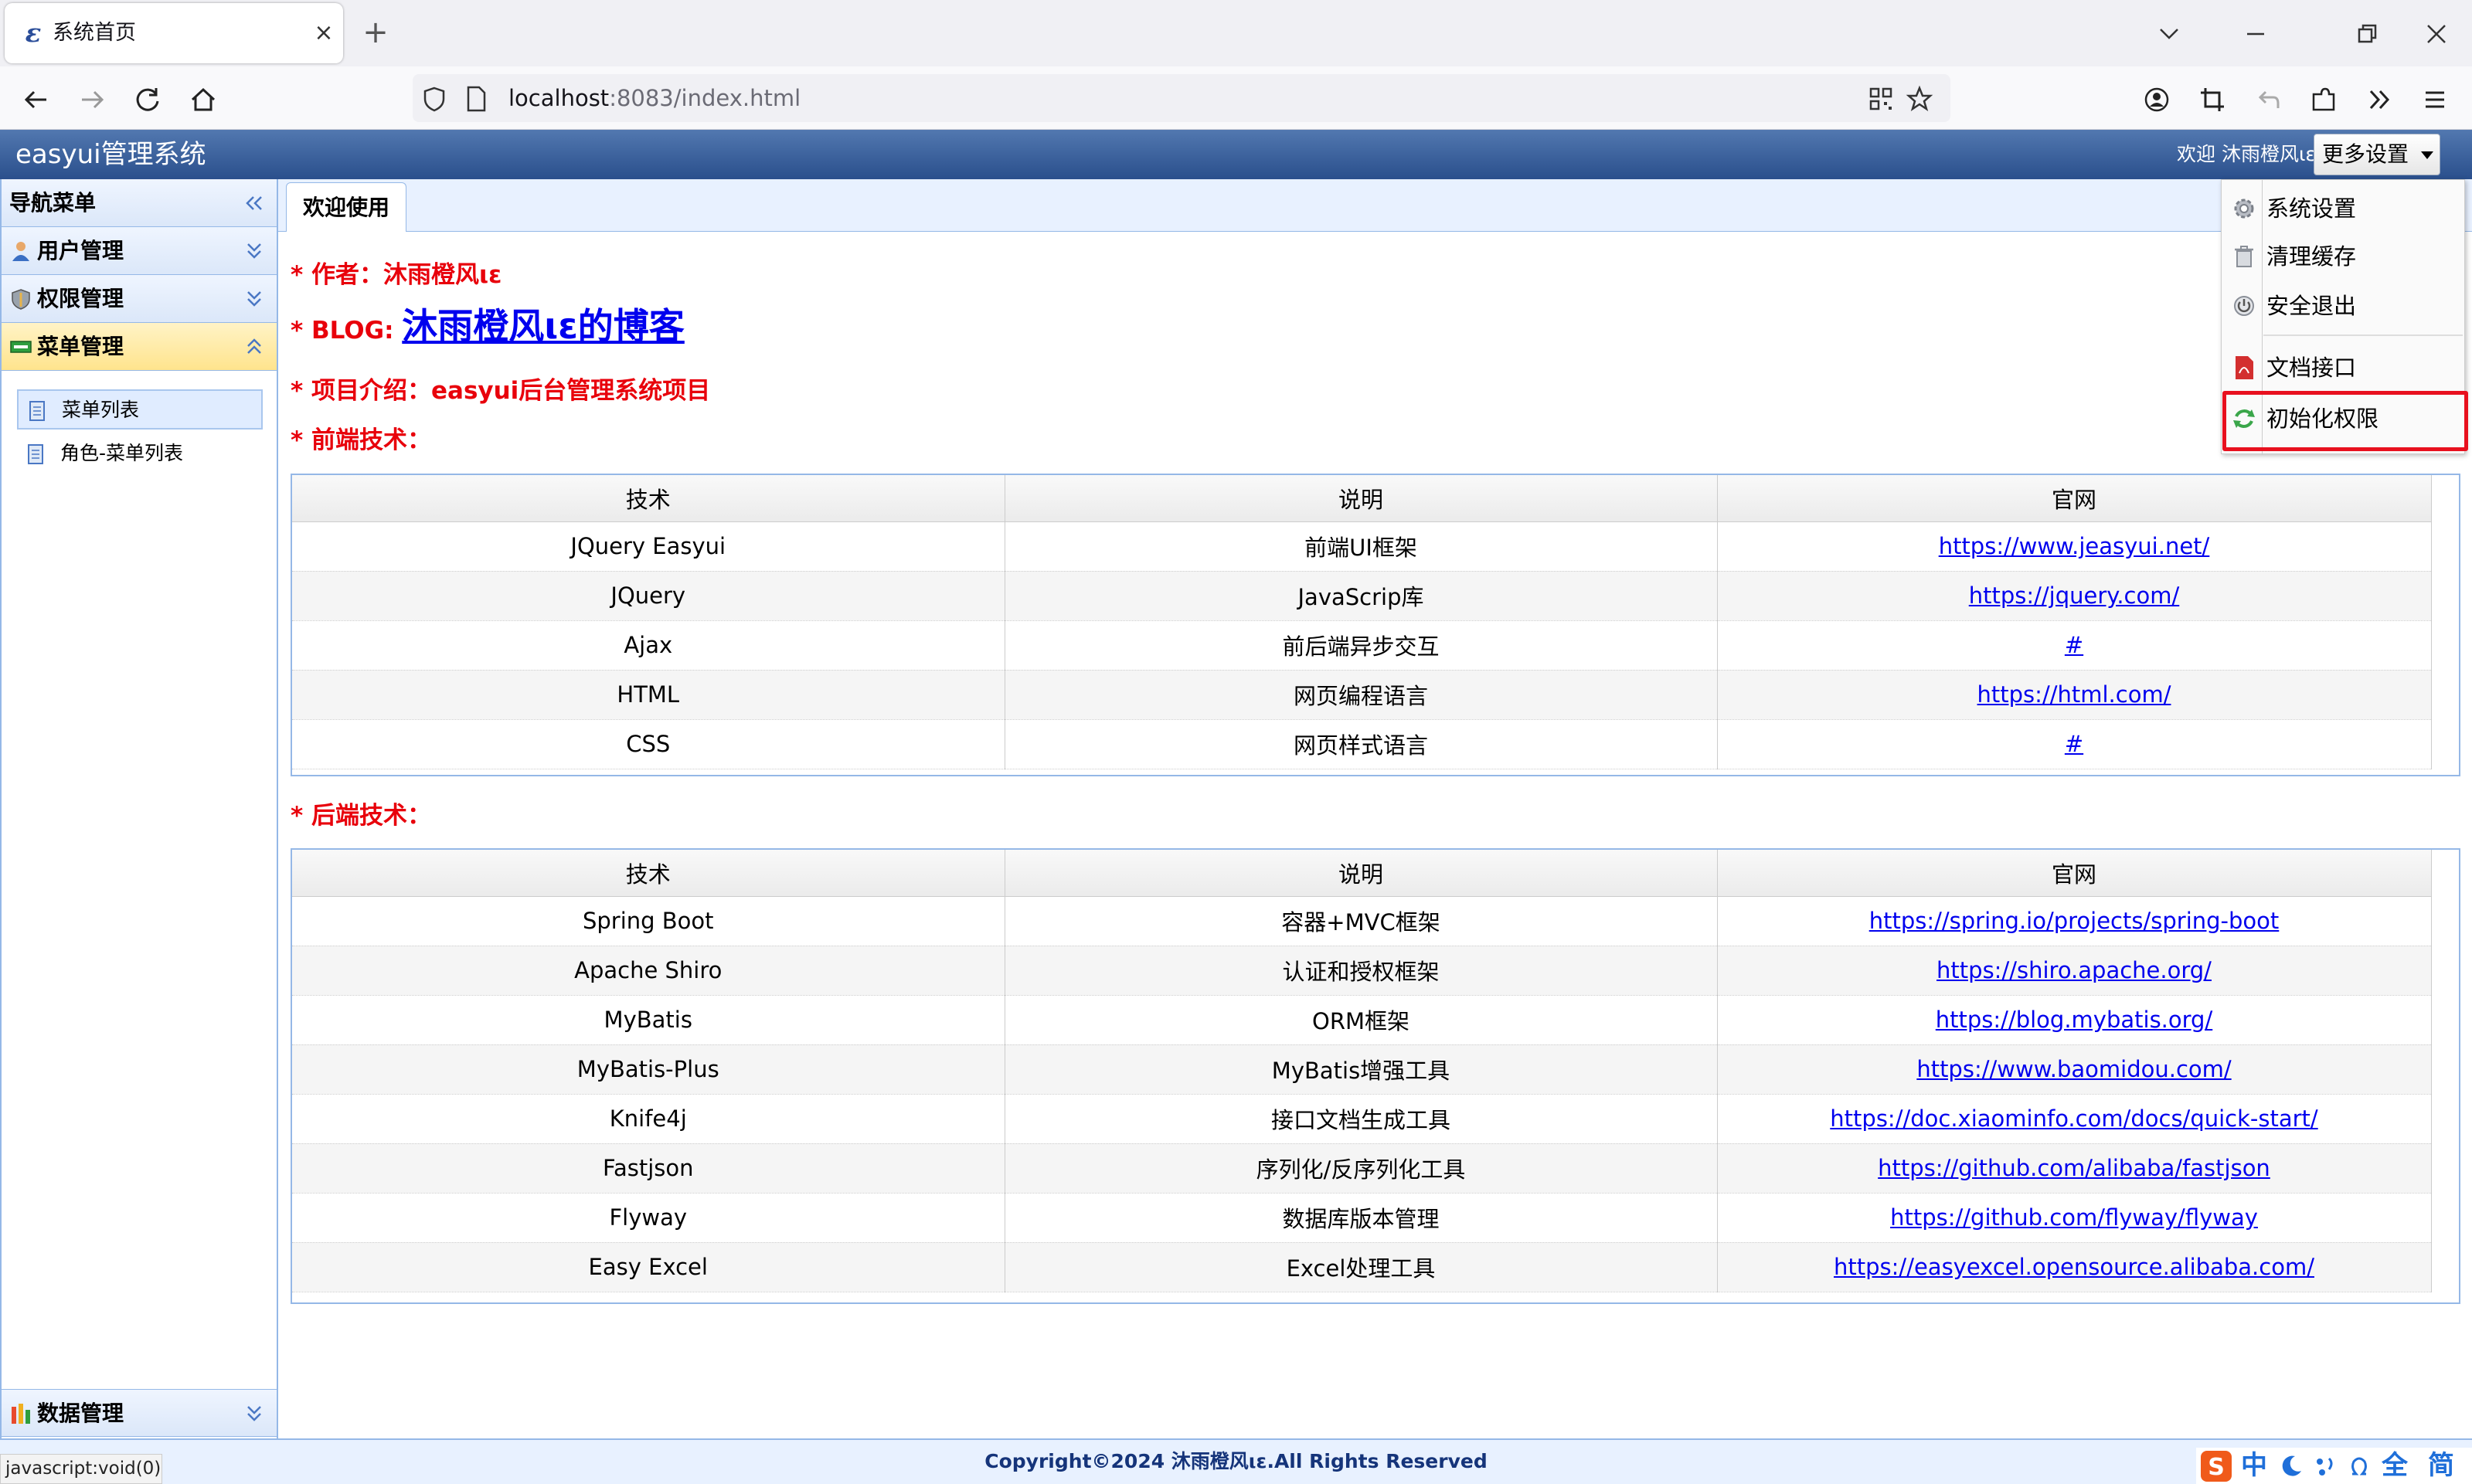  I want to click on table-row: MyBatis ORM框架 https://blog.mybatis.org/, so click(1362, 1020).